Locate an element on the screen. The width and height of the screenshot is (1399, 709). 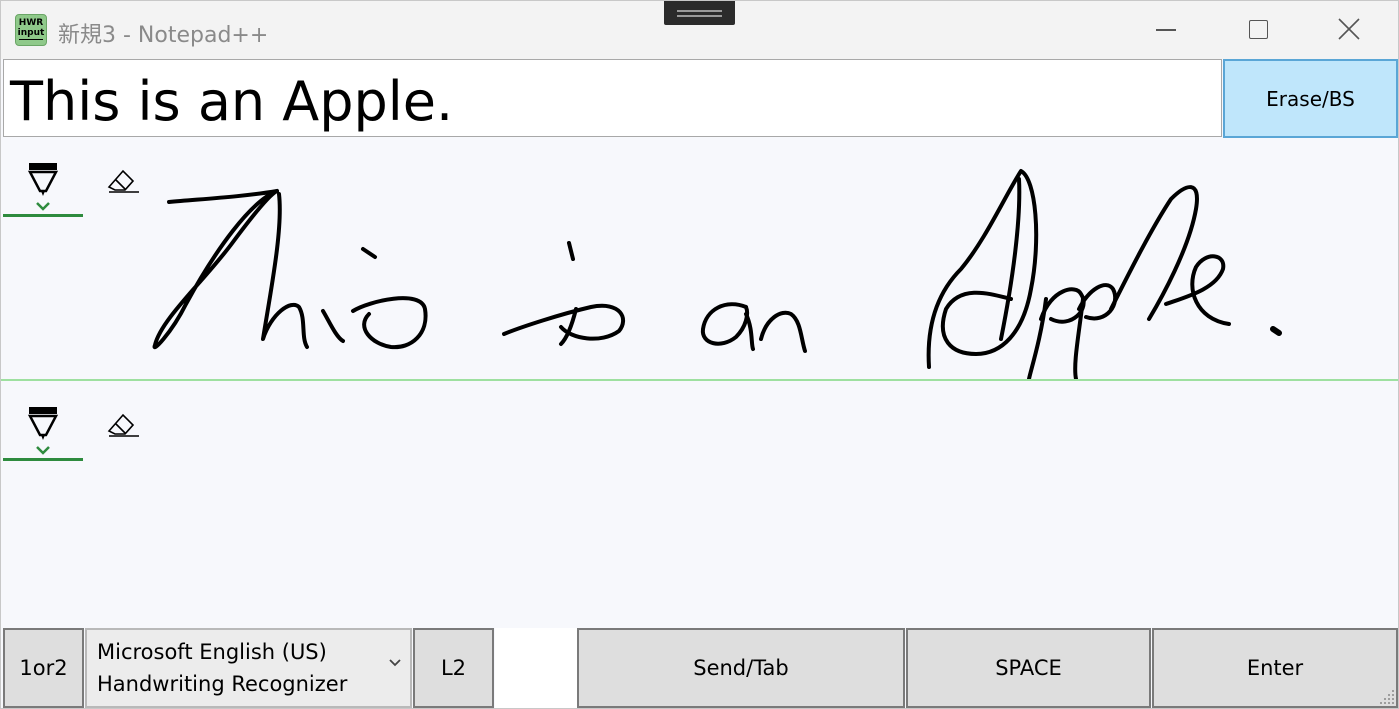
recognizer-line2: Handwriting Recognizer is located at coordinates (222, 684).